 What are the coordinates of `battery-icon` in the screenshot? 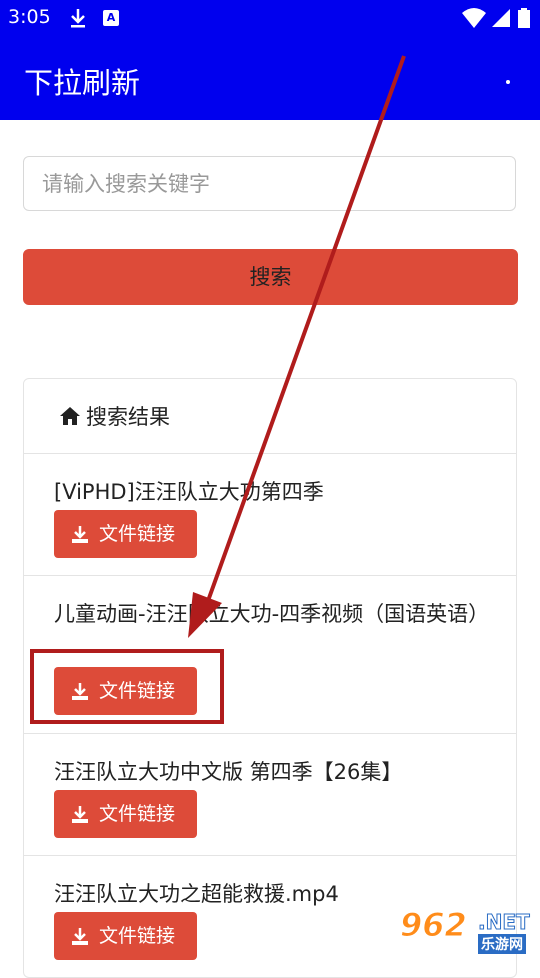 It's located at (524, 18).